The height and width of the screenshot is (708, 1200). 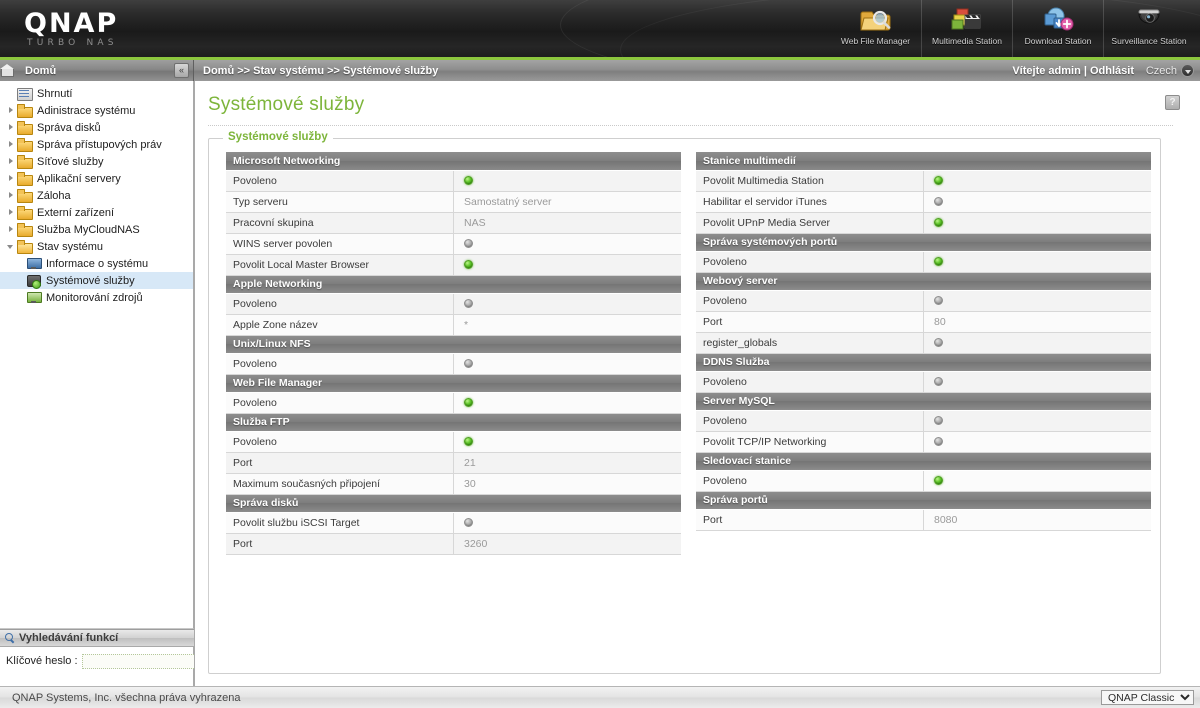 What do you see at coordinates (567, 544) in the screenshot?
I see `row-value: 3260` at bounding box center [567, 544].